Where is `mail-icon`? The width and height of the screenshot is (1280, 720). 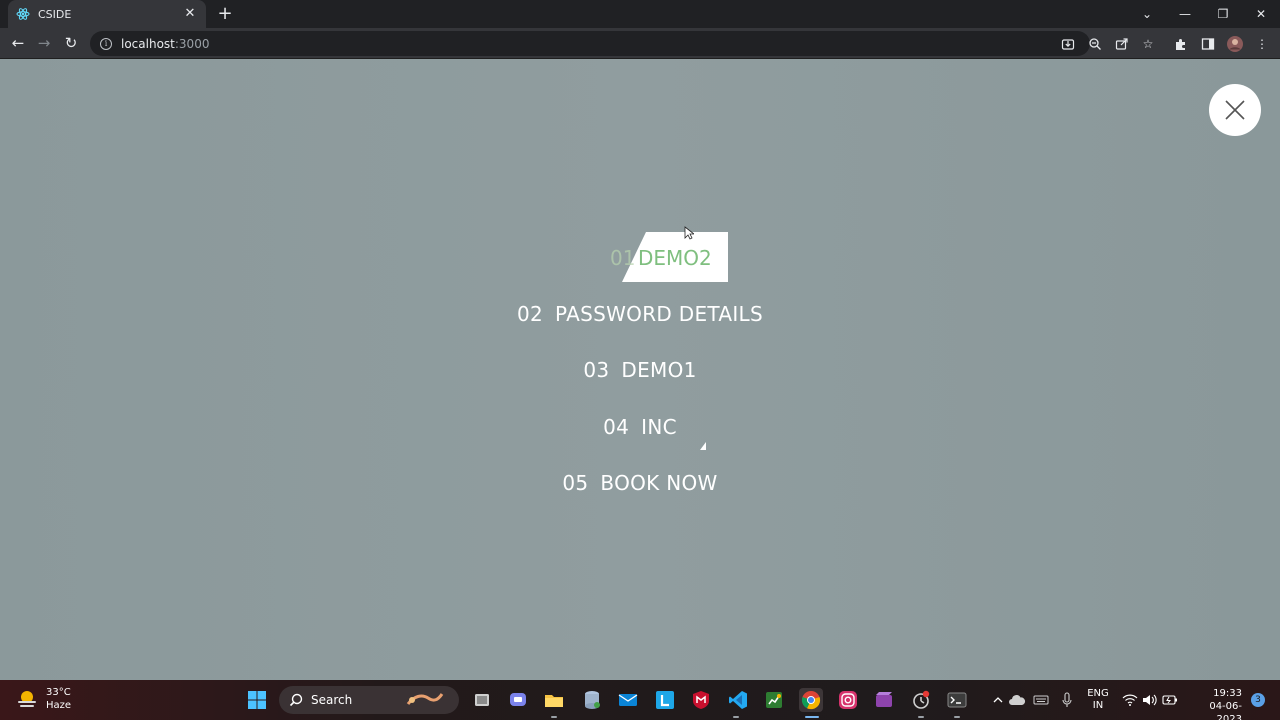
mail-icon is located at coordinates (628, 700).